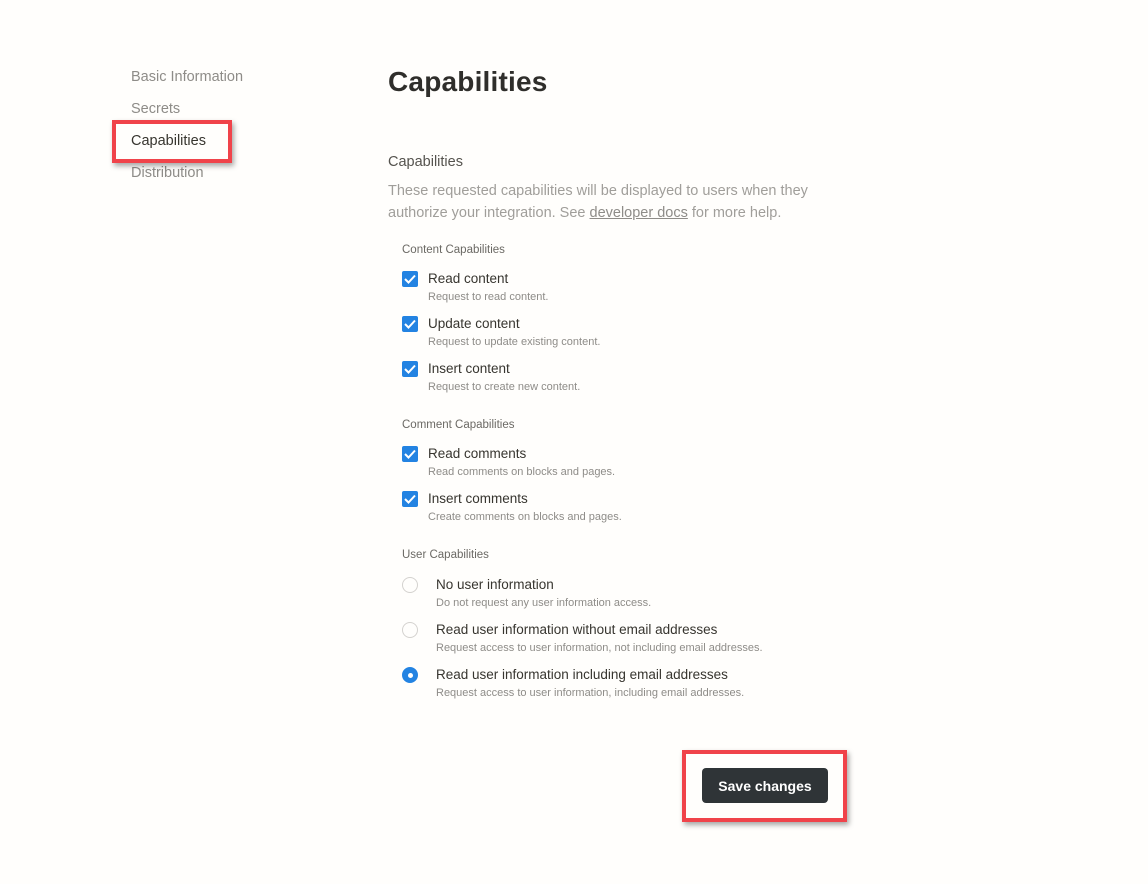 The image size is (1148, 884). I want to click on developer-docs-link: developer docs, so click(639, 213).